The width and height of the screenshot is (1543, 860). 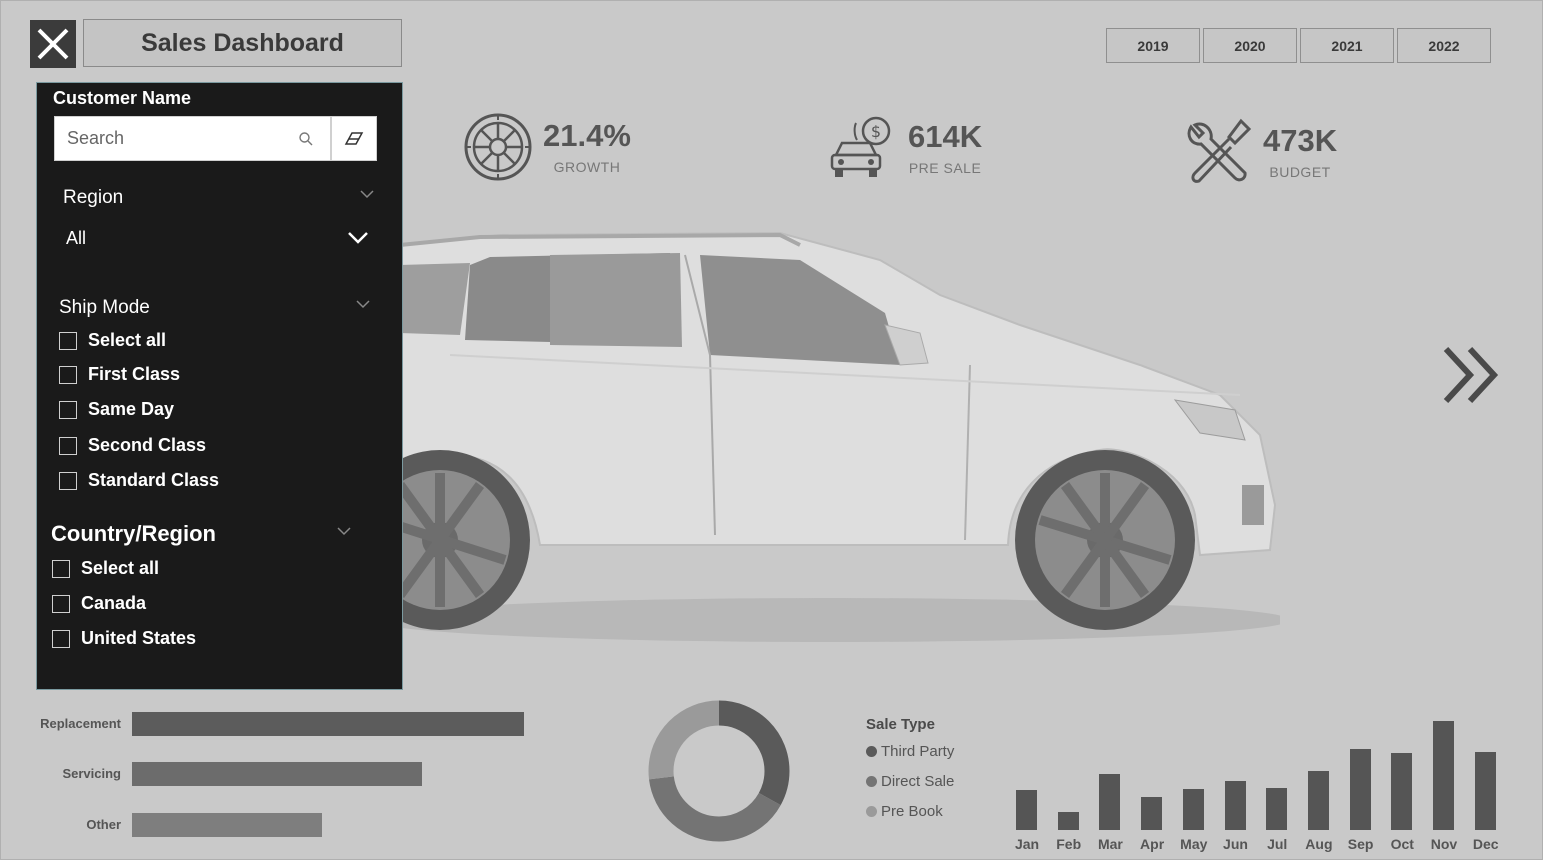 What do you see at coordinates (358, 238) in the screenshot?
I see `chevron-down-icon` at bounding box center [358, 238].